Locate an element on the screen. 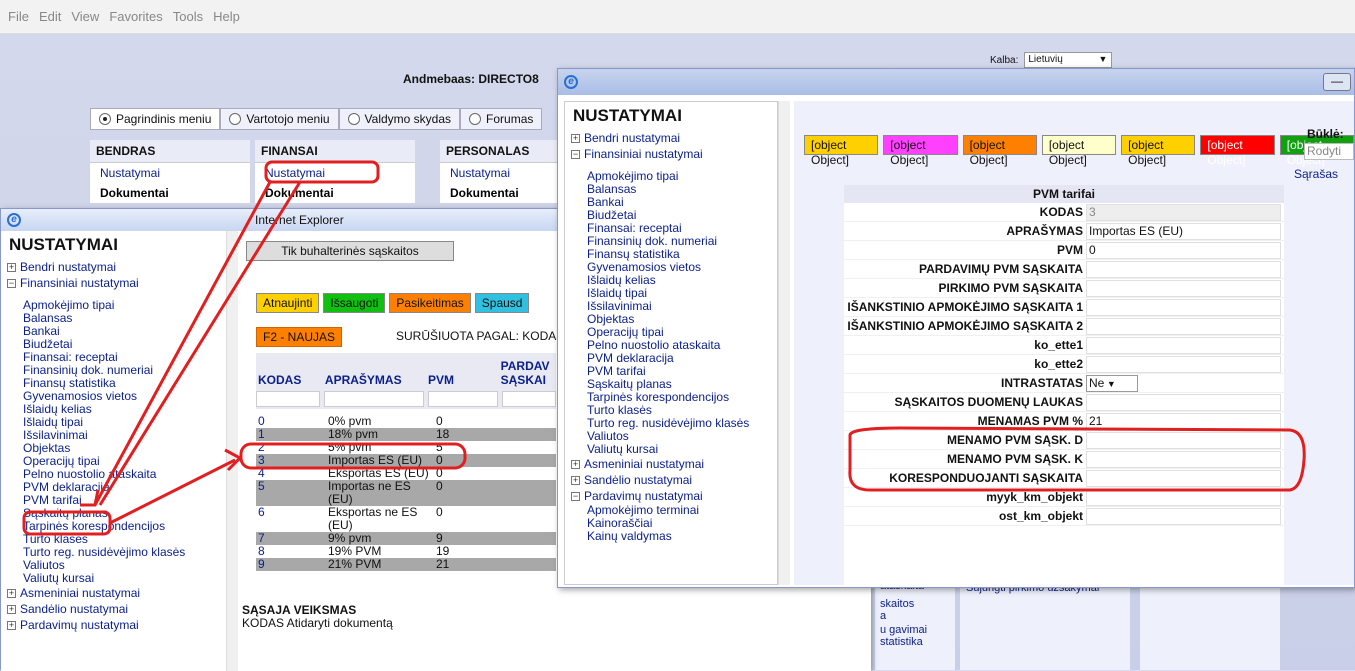  new-button: F2 - NAUJAS is located at coordinates (299, 337).